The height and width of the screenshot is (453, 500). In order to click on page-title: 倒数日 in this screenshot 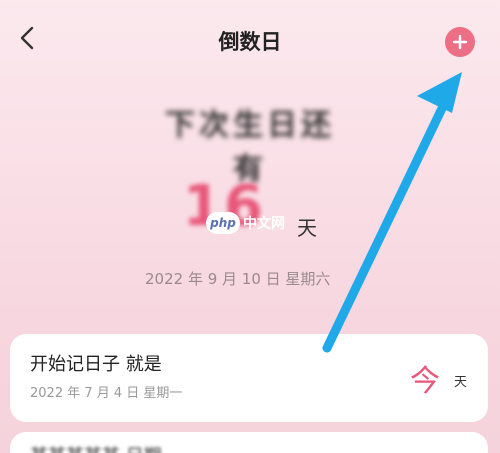, I will do `click(250, 42)`.